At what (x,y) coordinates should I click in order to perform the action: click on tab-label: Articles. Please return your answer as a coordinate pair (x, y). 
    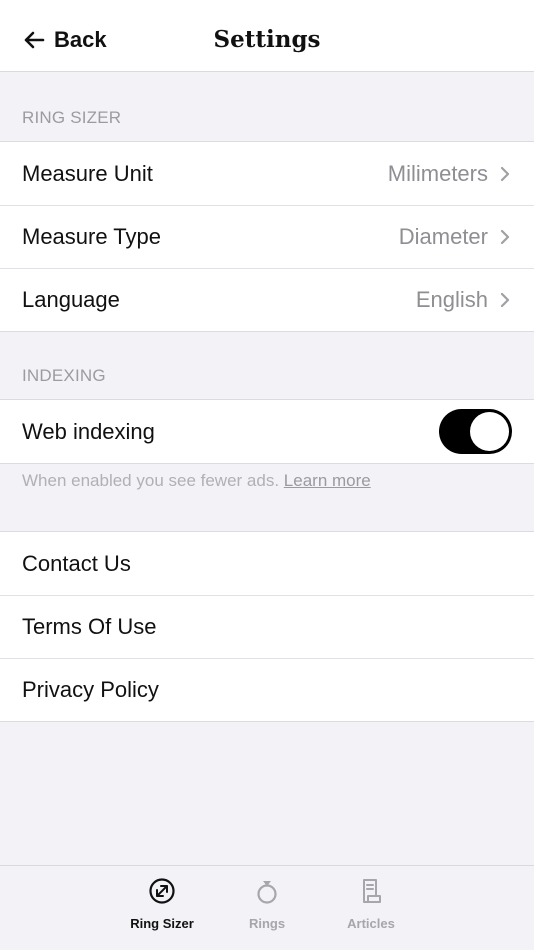
    Looking at the image, I should click on (371, 923).